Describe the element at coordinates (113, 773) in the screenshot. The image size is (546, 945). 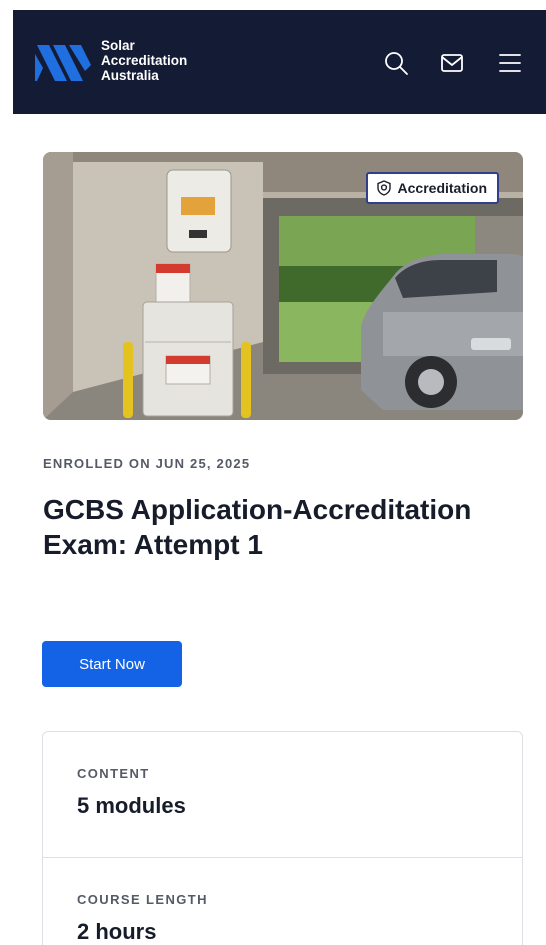
I see `content-label: CONTENT` at that location.